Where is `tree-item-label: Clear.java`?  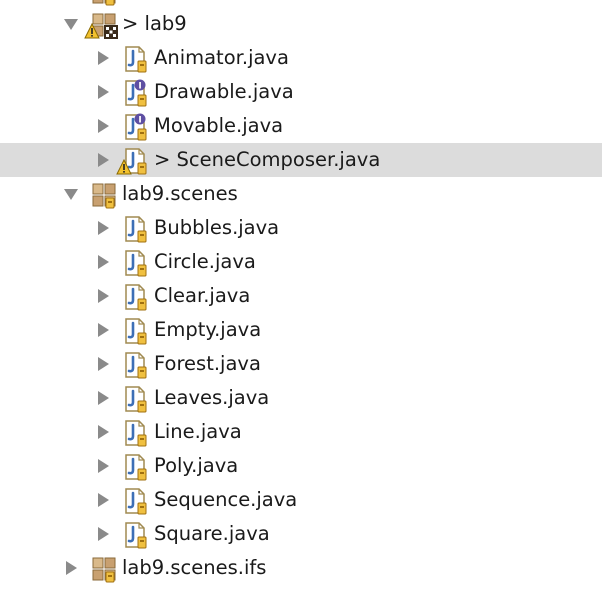
tree-item-label: Clear.java is located at coordinates (202, 295).